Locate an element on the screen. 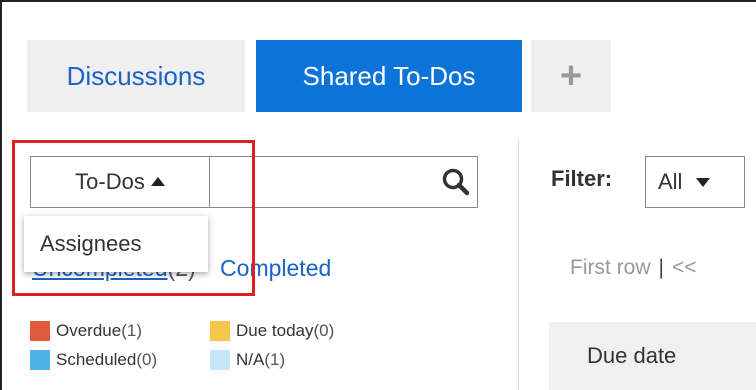 The height and width of the screenshot is (390, 756). column-header-due-date: Due date is located at coordinates (652, 356).